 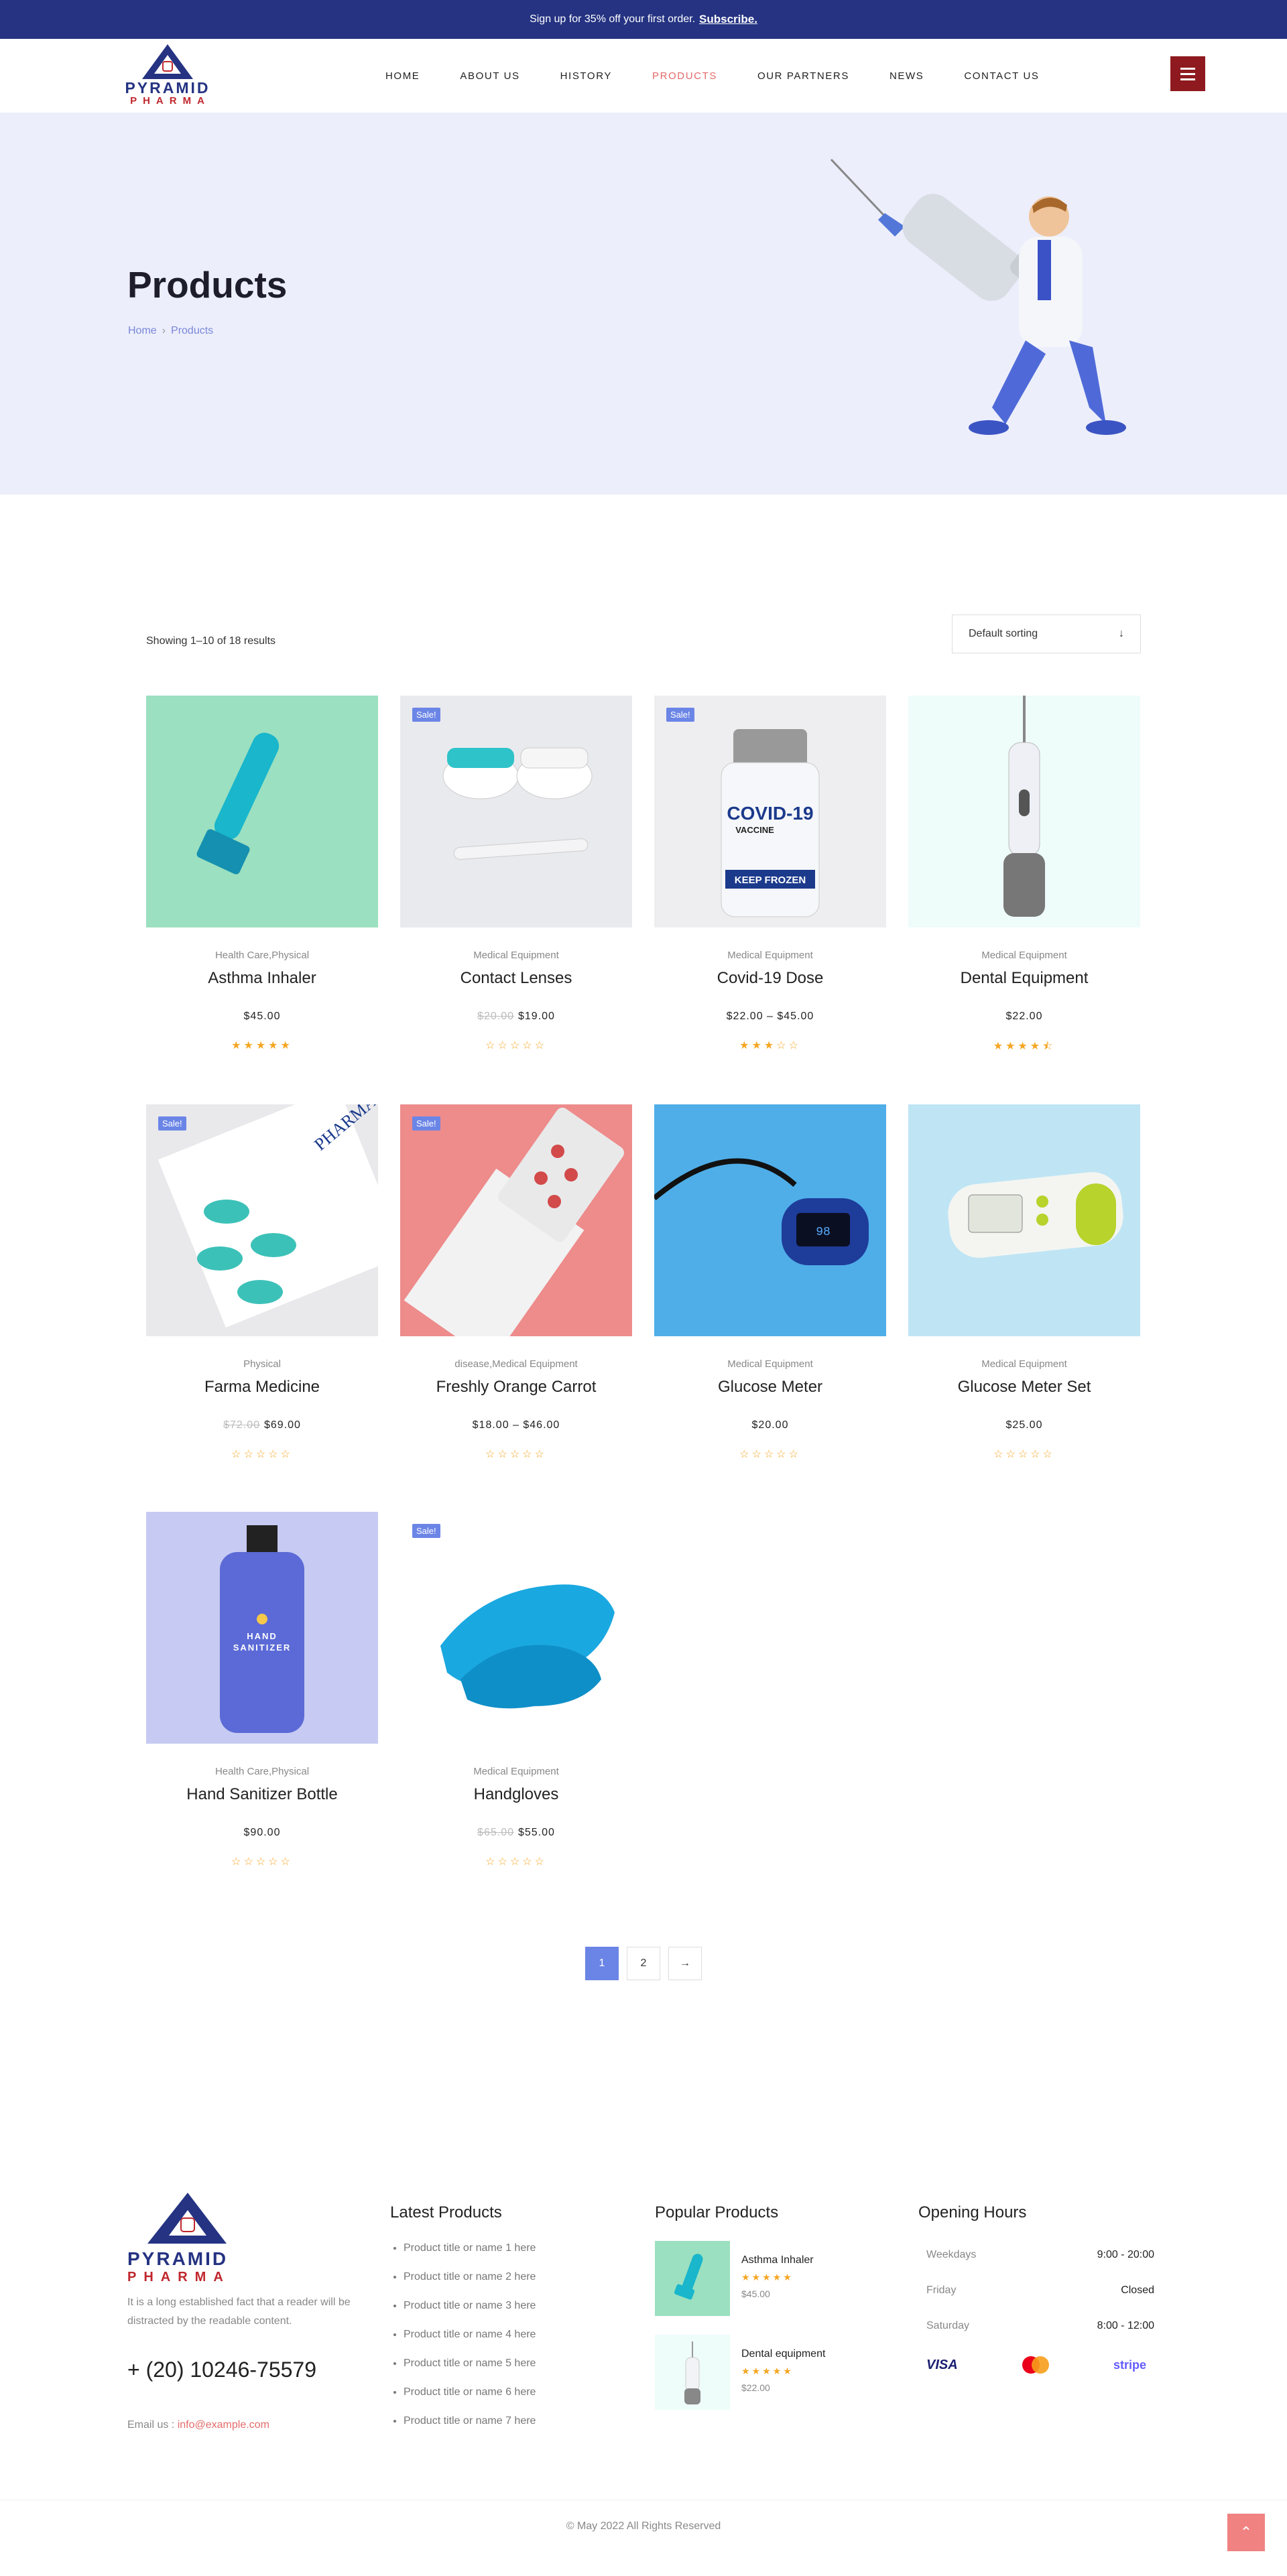 What do you see at coordinates (242, 1425) in the screenshot?
I see `product-old-price: $72.00` at bounding box center [242, 1425].